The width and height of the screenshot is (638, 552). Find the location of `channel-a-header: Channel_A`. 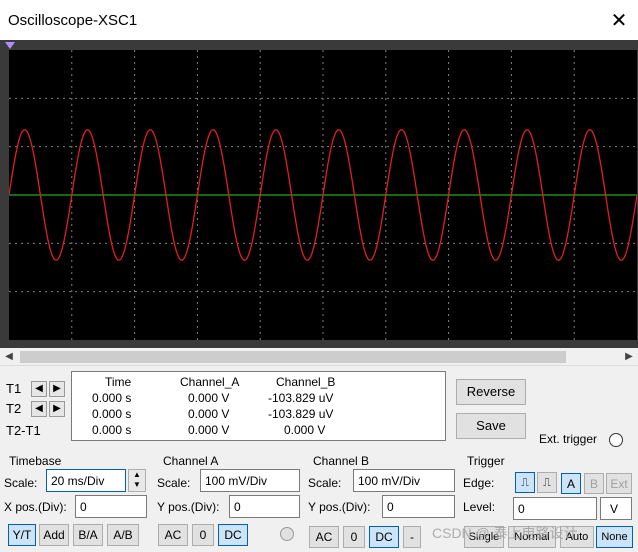

channel-a-header: Channel_A is located at coordinates (210, 382).